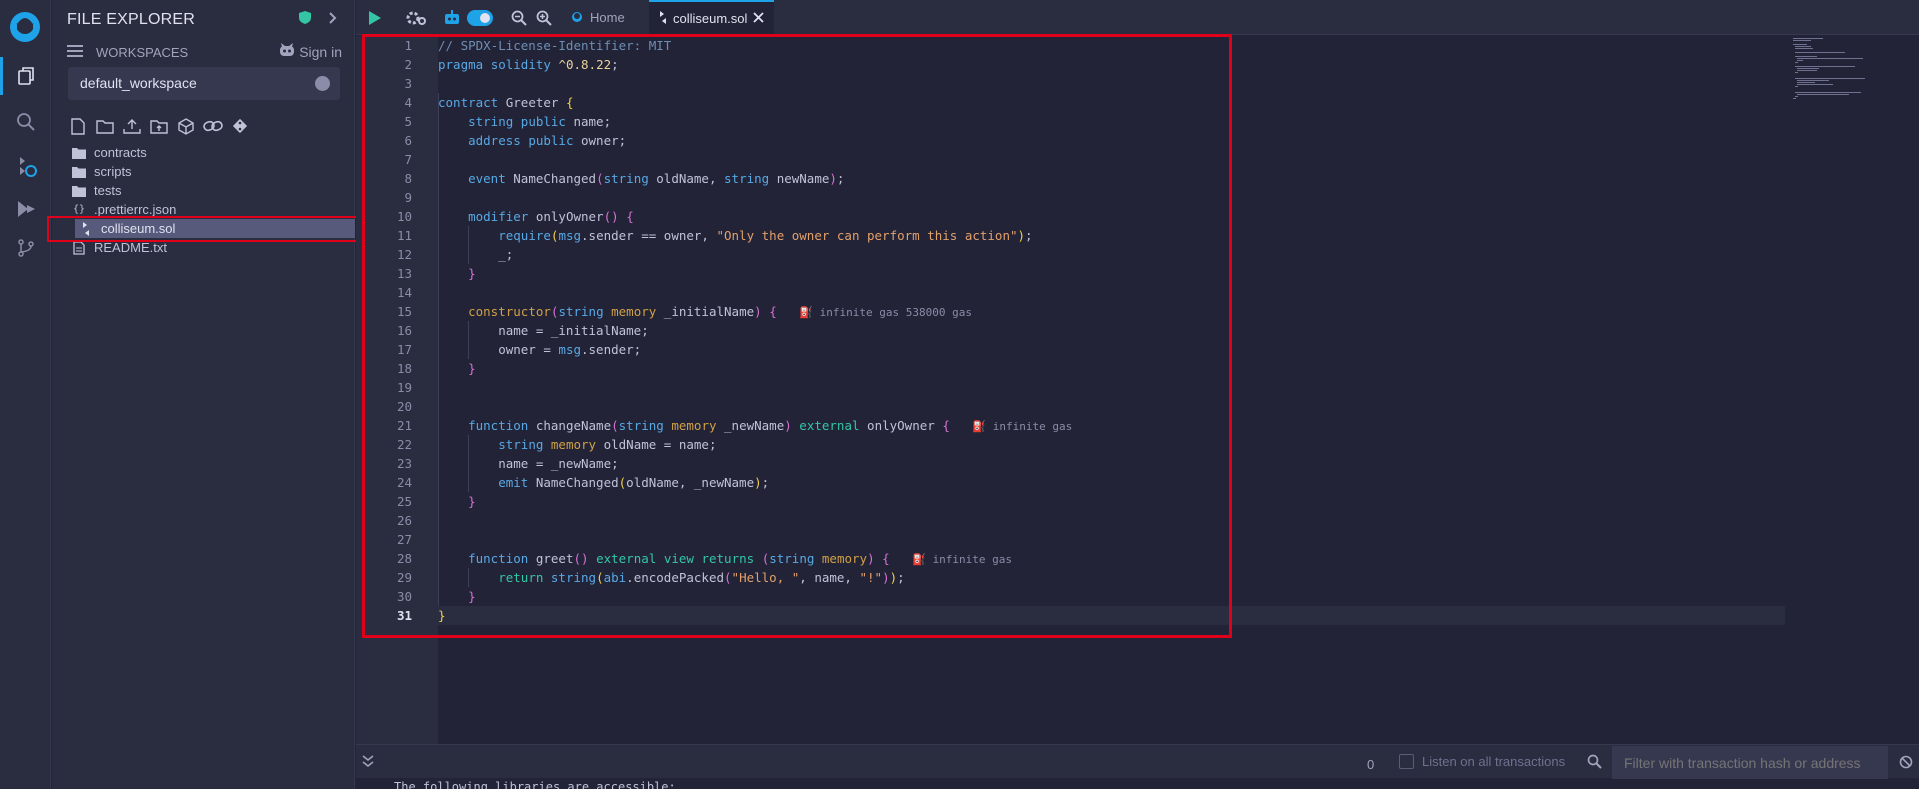  Describe the element at coordinates (78, 126) in the screenshot. I see `new-file-icon` at that location.